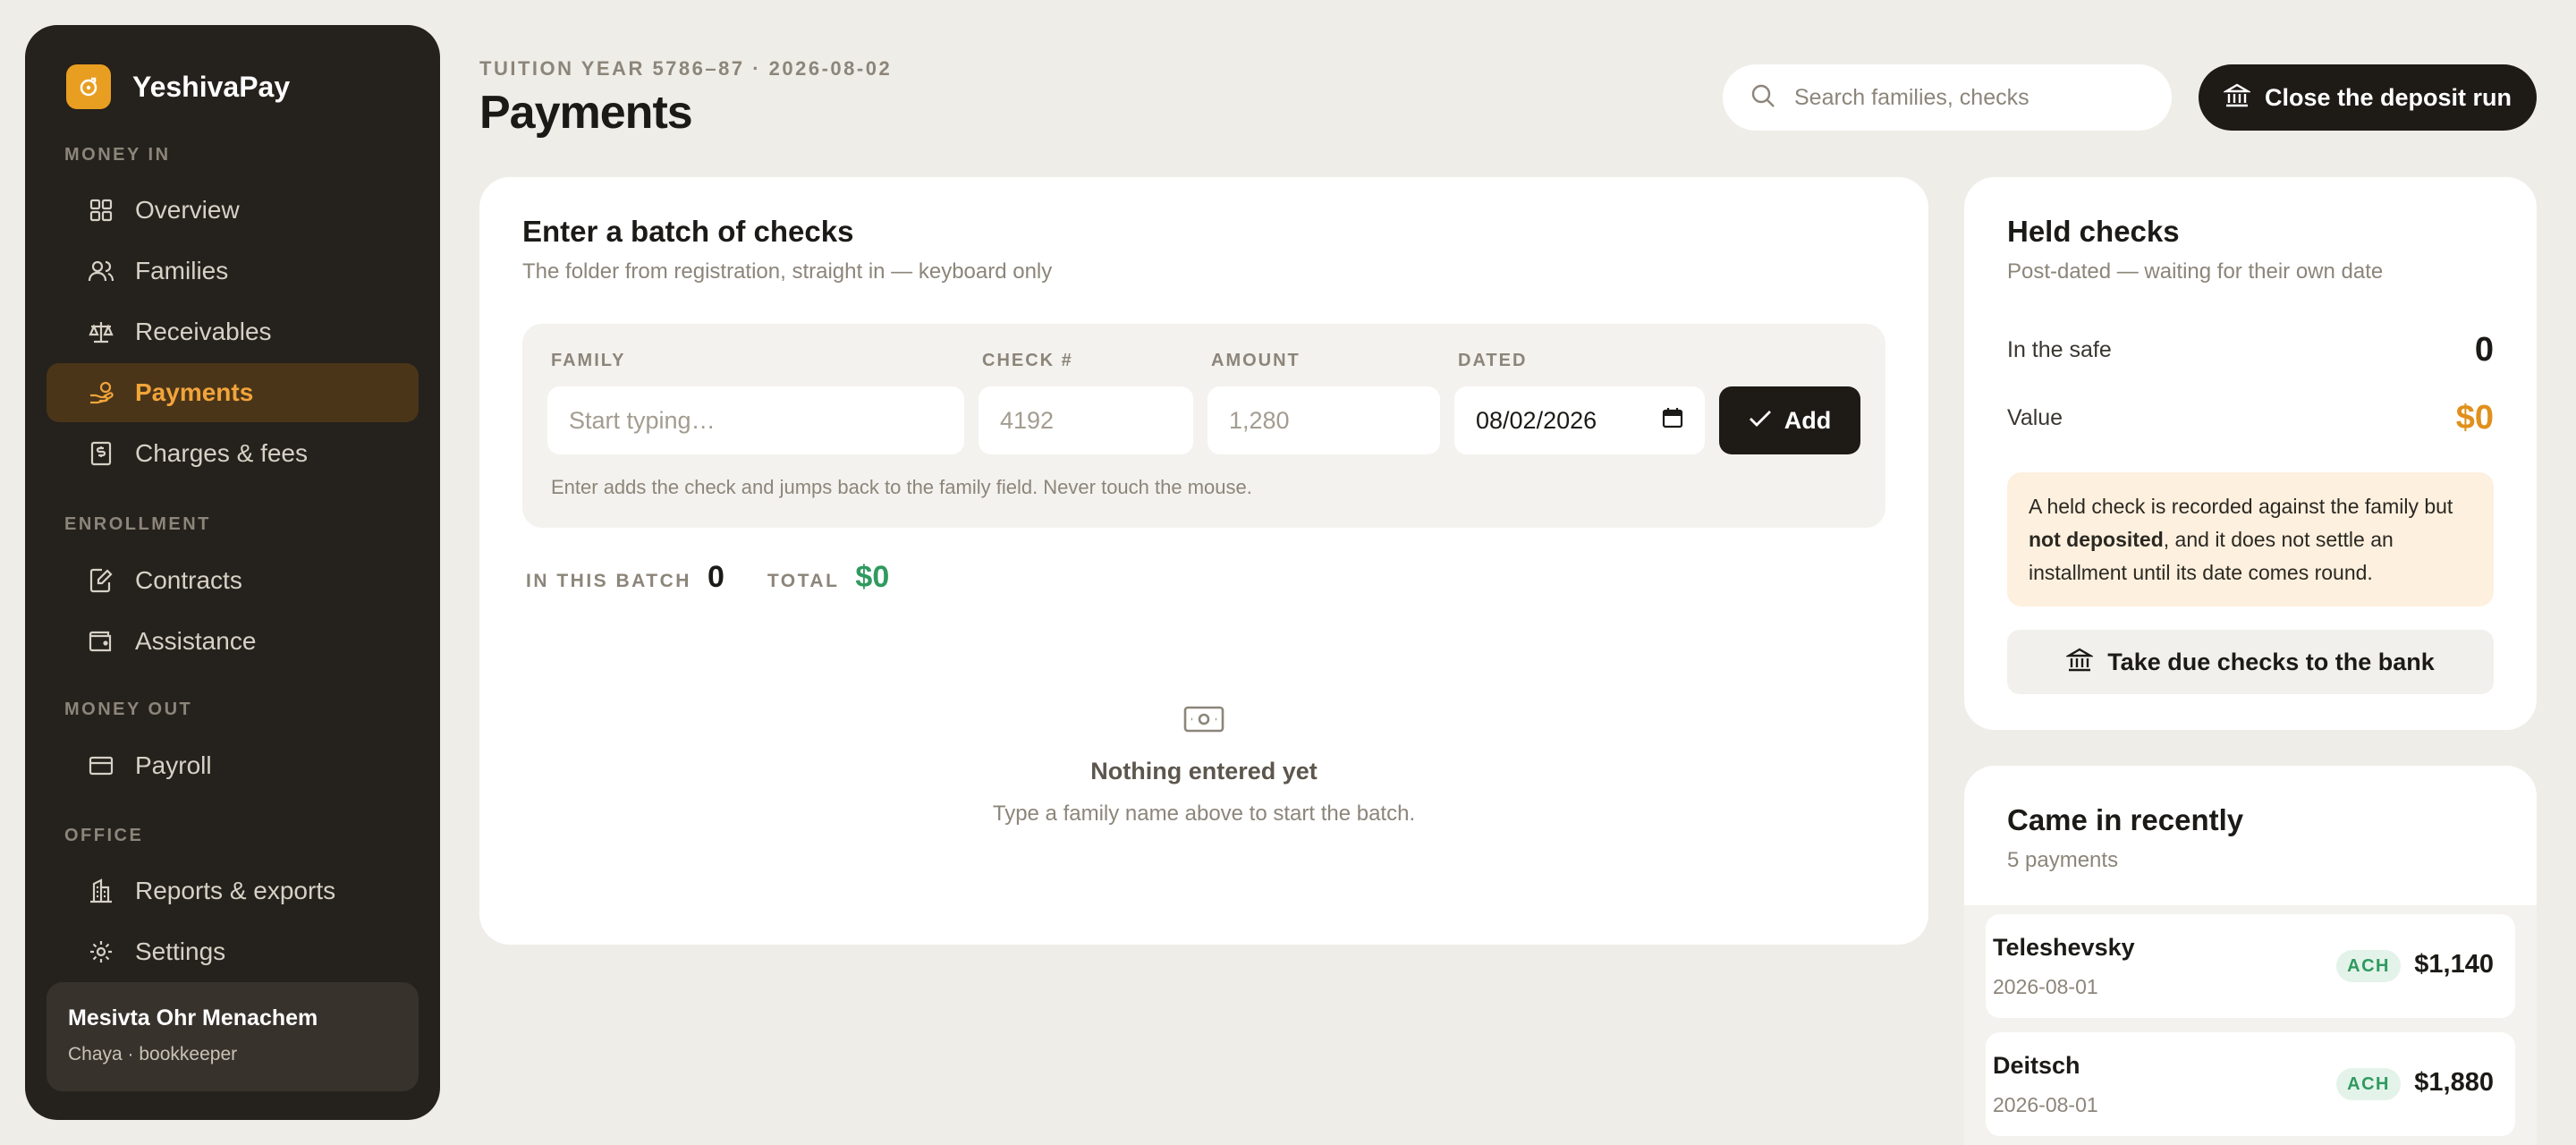 The width and height of the screenshot is (2576, 1145). I want to click on sidebar-item-settings: Settings, so click(233, 951).